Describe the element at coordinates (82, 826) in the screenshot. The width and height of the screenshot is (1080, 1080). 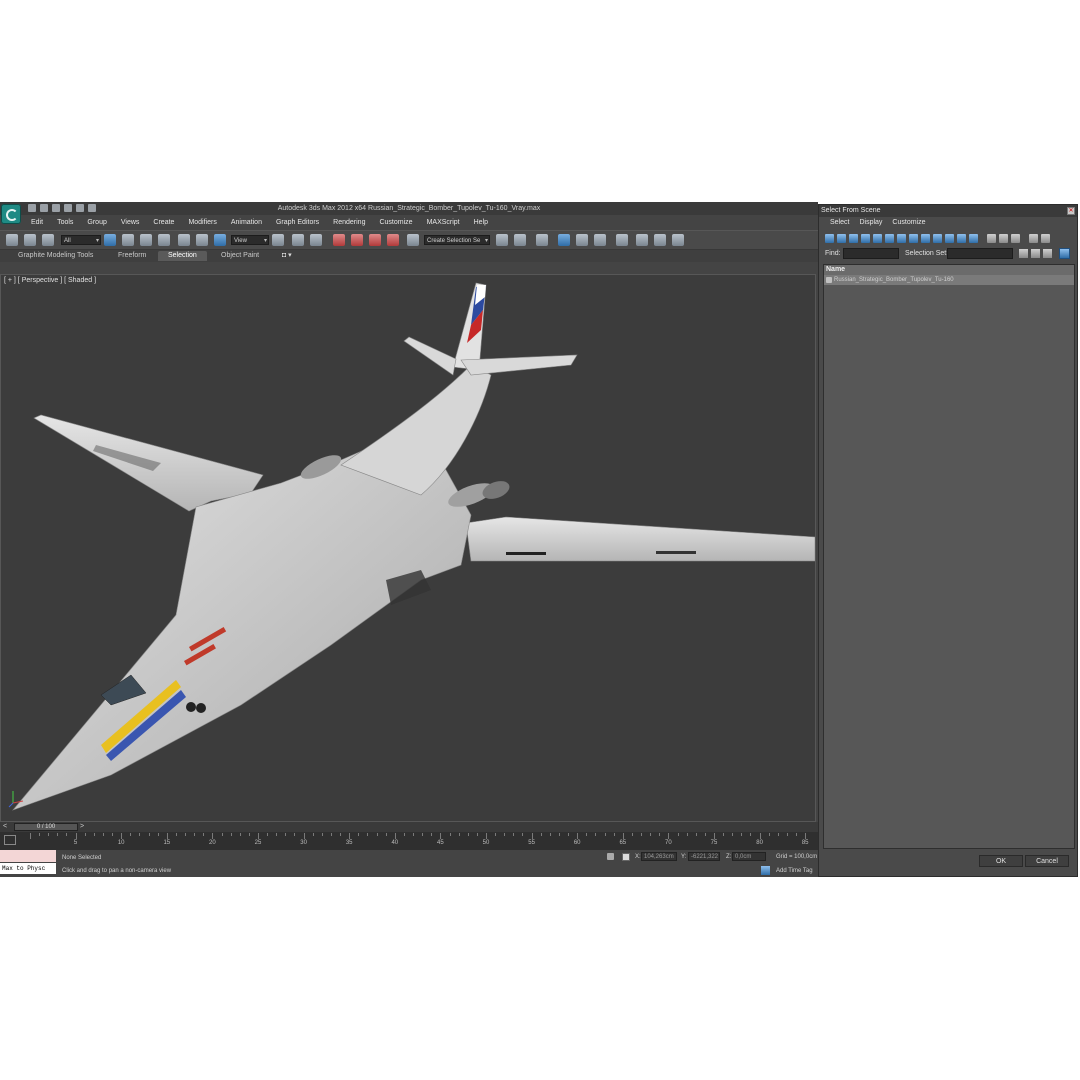
I see `timeline-next-icon: >` at that location.